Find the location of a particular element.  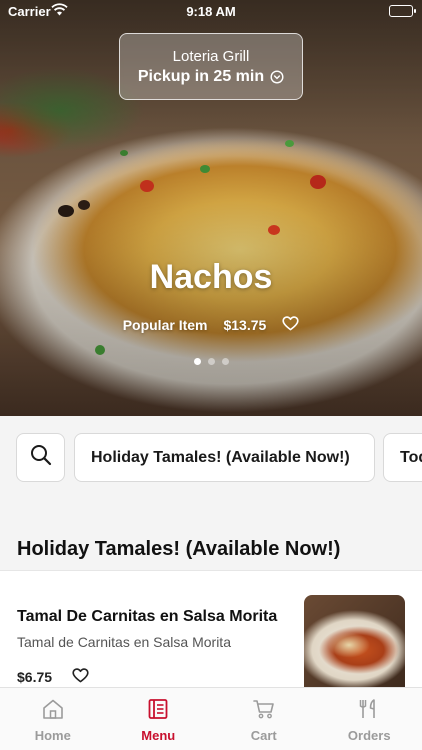

cart-icon is located at coordinates (264, 710).